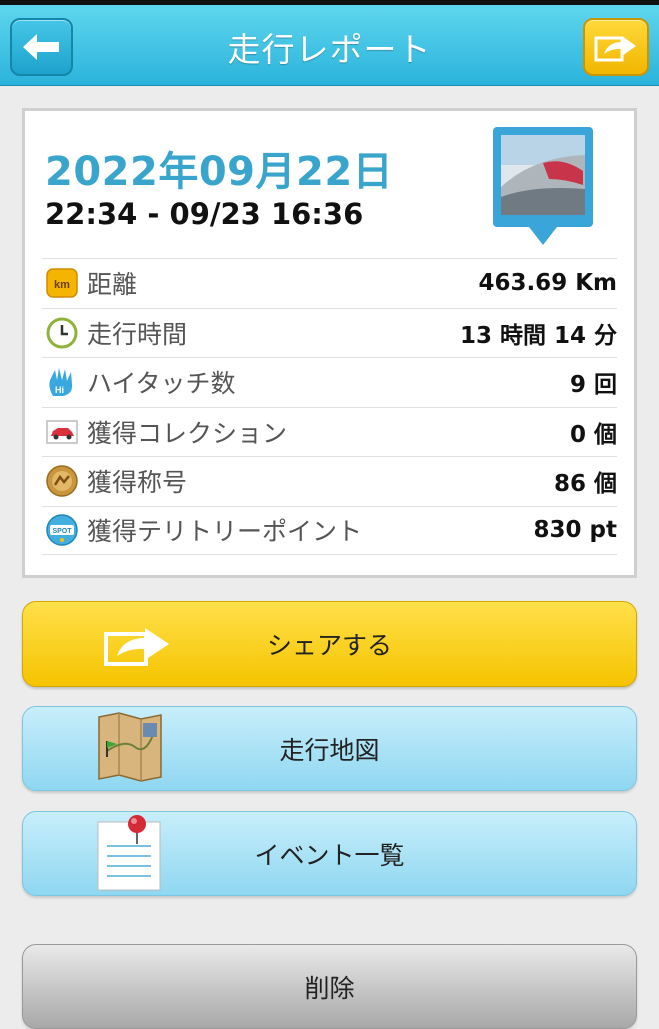  I want to click on stat-value: 830 pt, so click(575, 530).